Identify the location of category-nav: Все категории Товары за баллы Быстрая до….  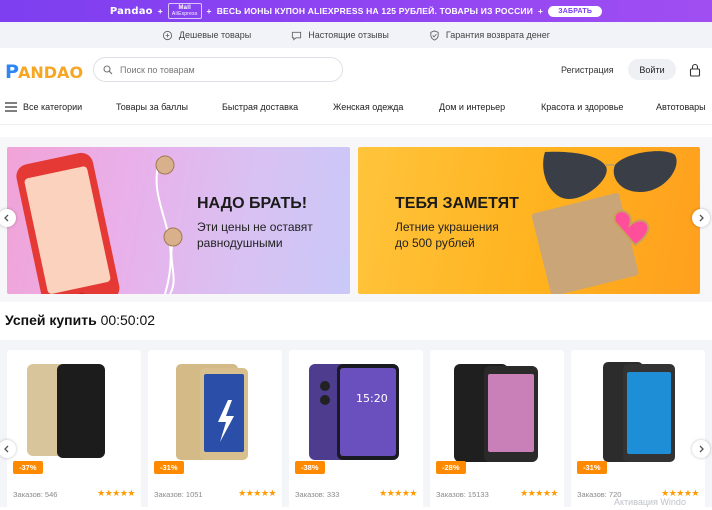
(356, 108).